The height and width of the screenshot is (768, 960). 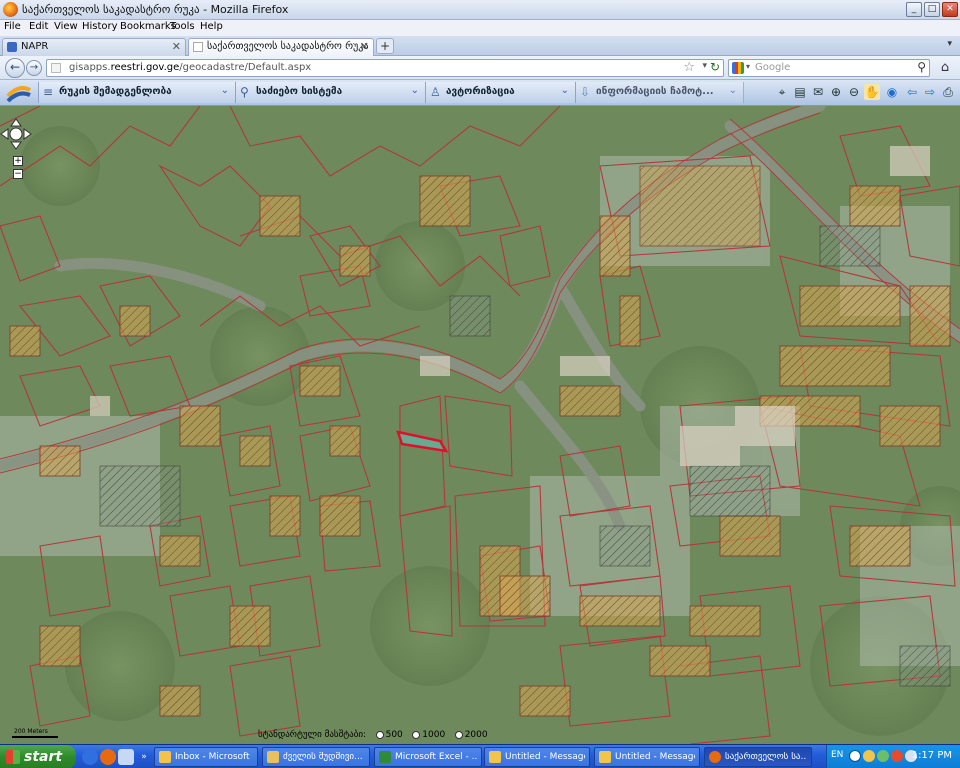 I want to click on download-info-dropdown: ⇩ ინფორმაციის ჩამოტ... ⌄, so click(x=660, y=92).